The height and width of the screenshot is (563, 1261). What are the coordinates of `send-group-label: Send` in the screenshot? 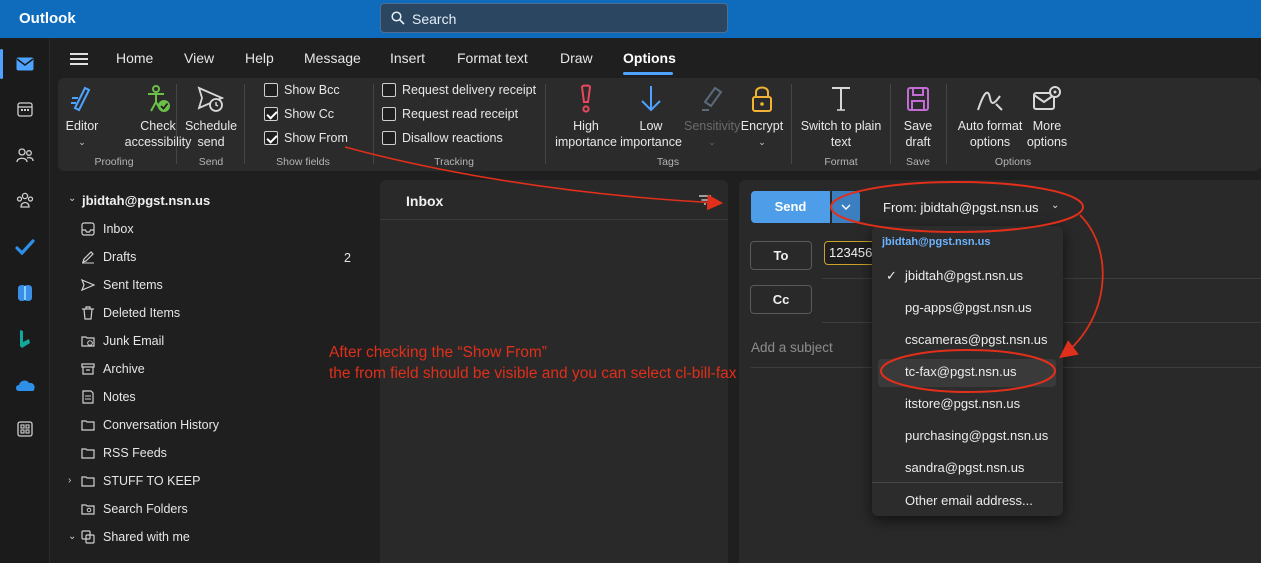 It's located at (211, 162).